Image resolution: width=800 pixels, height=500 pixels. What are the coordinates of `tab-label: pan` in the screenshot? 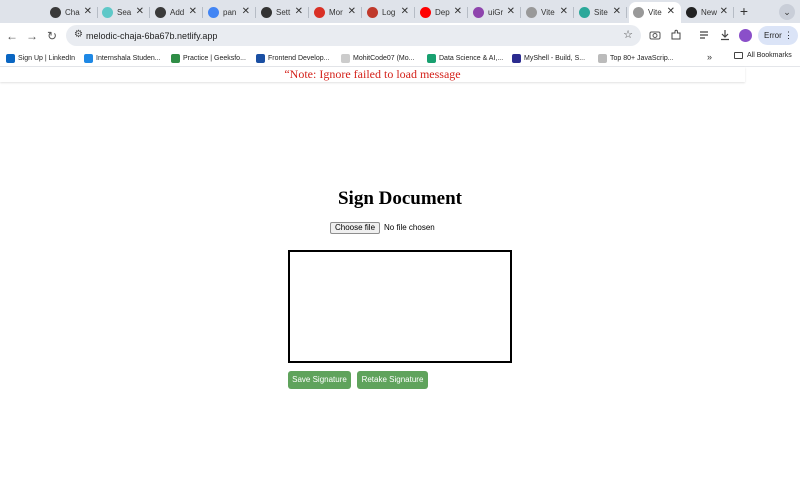 It's located at (230, 12).